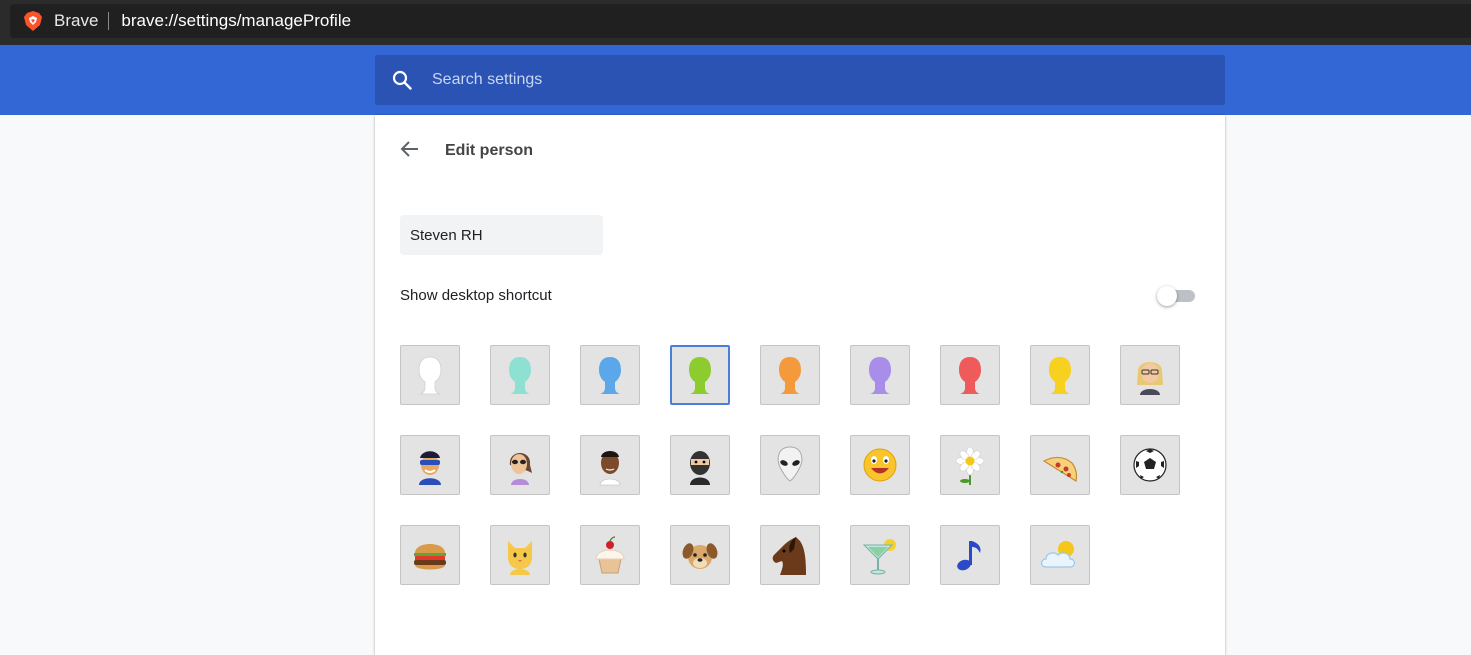 The height and width of the screenshot is (655, 1471). Describe the element at coordinates (33, 21) in the screenshot. I see `brave-lion-icon` at that location.